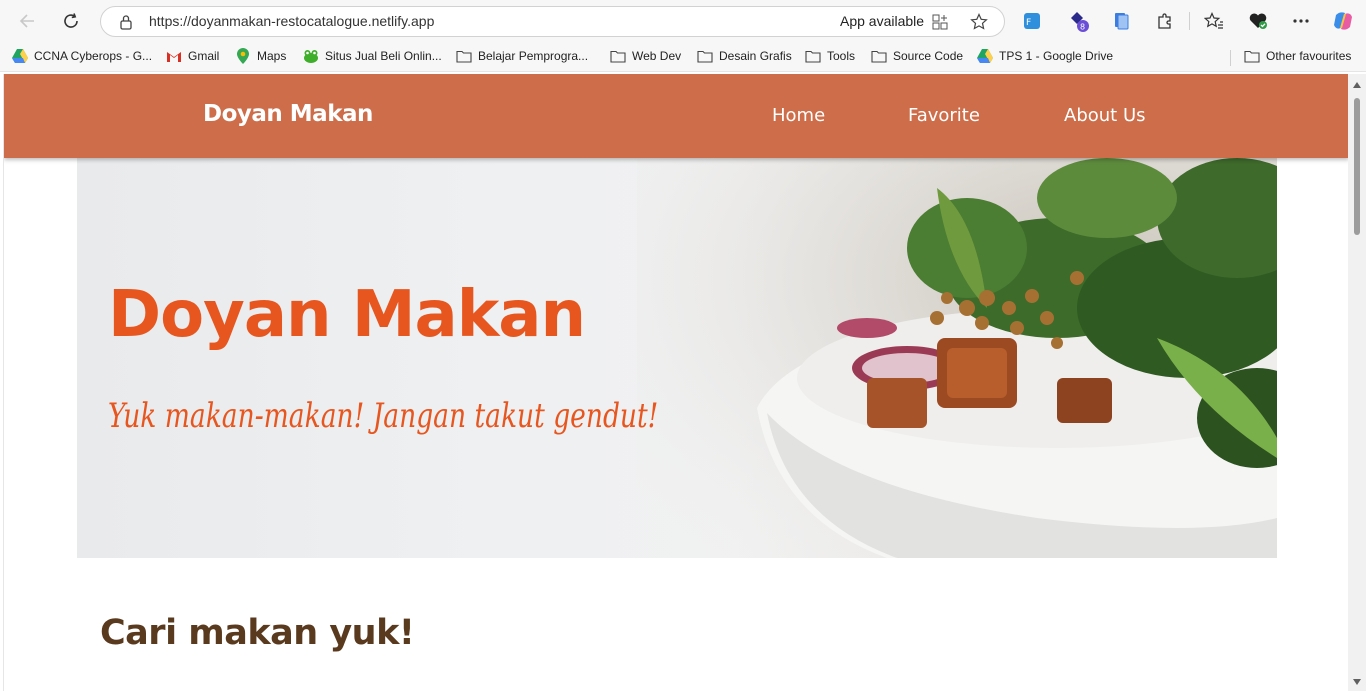 The height and width of the screenshot is (691, 1366). I want to click on bookmark-label: Tools, so click(841, 56).